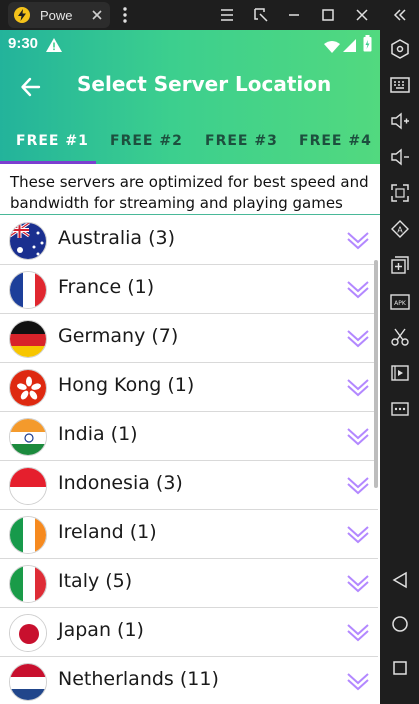 The image size is (419, 704). Describe the element at coordinates (28, 241) in the screenshot. I see `australia-flag-icon` at that location.